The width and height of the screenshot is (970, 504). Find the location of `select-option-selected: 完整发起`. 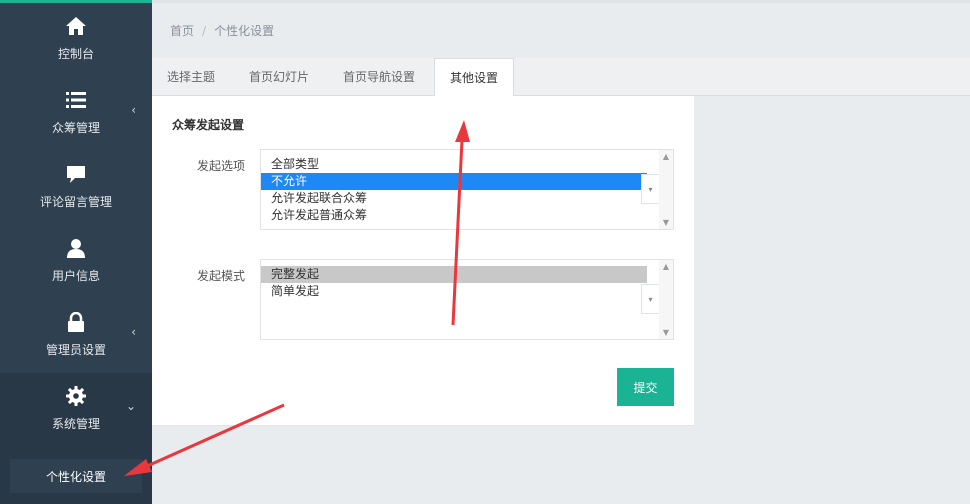

select-option-selected: 完整发起 is located at coordinates (454, 274).